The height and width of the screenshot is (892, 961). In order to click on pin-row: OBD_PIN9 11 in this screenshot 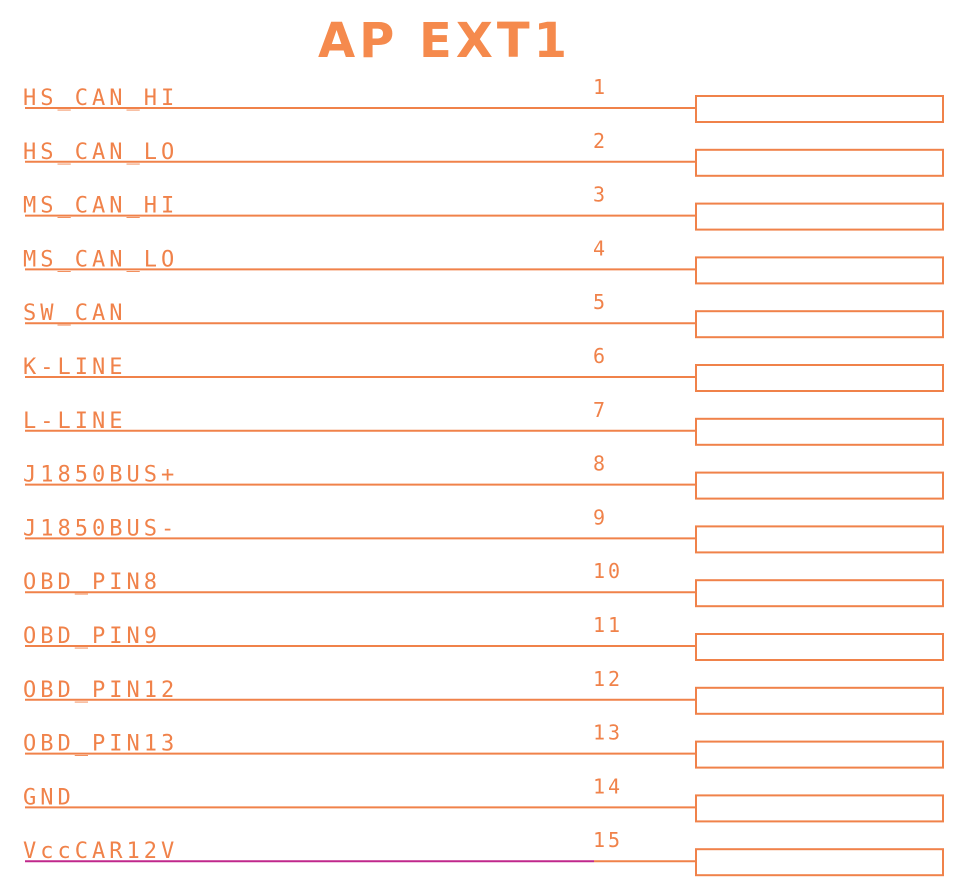, I will do `click(483, 637)`.